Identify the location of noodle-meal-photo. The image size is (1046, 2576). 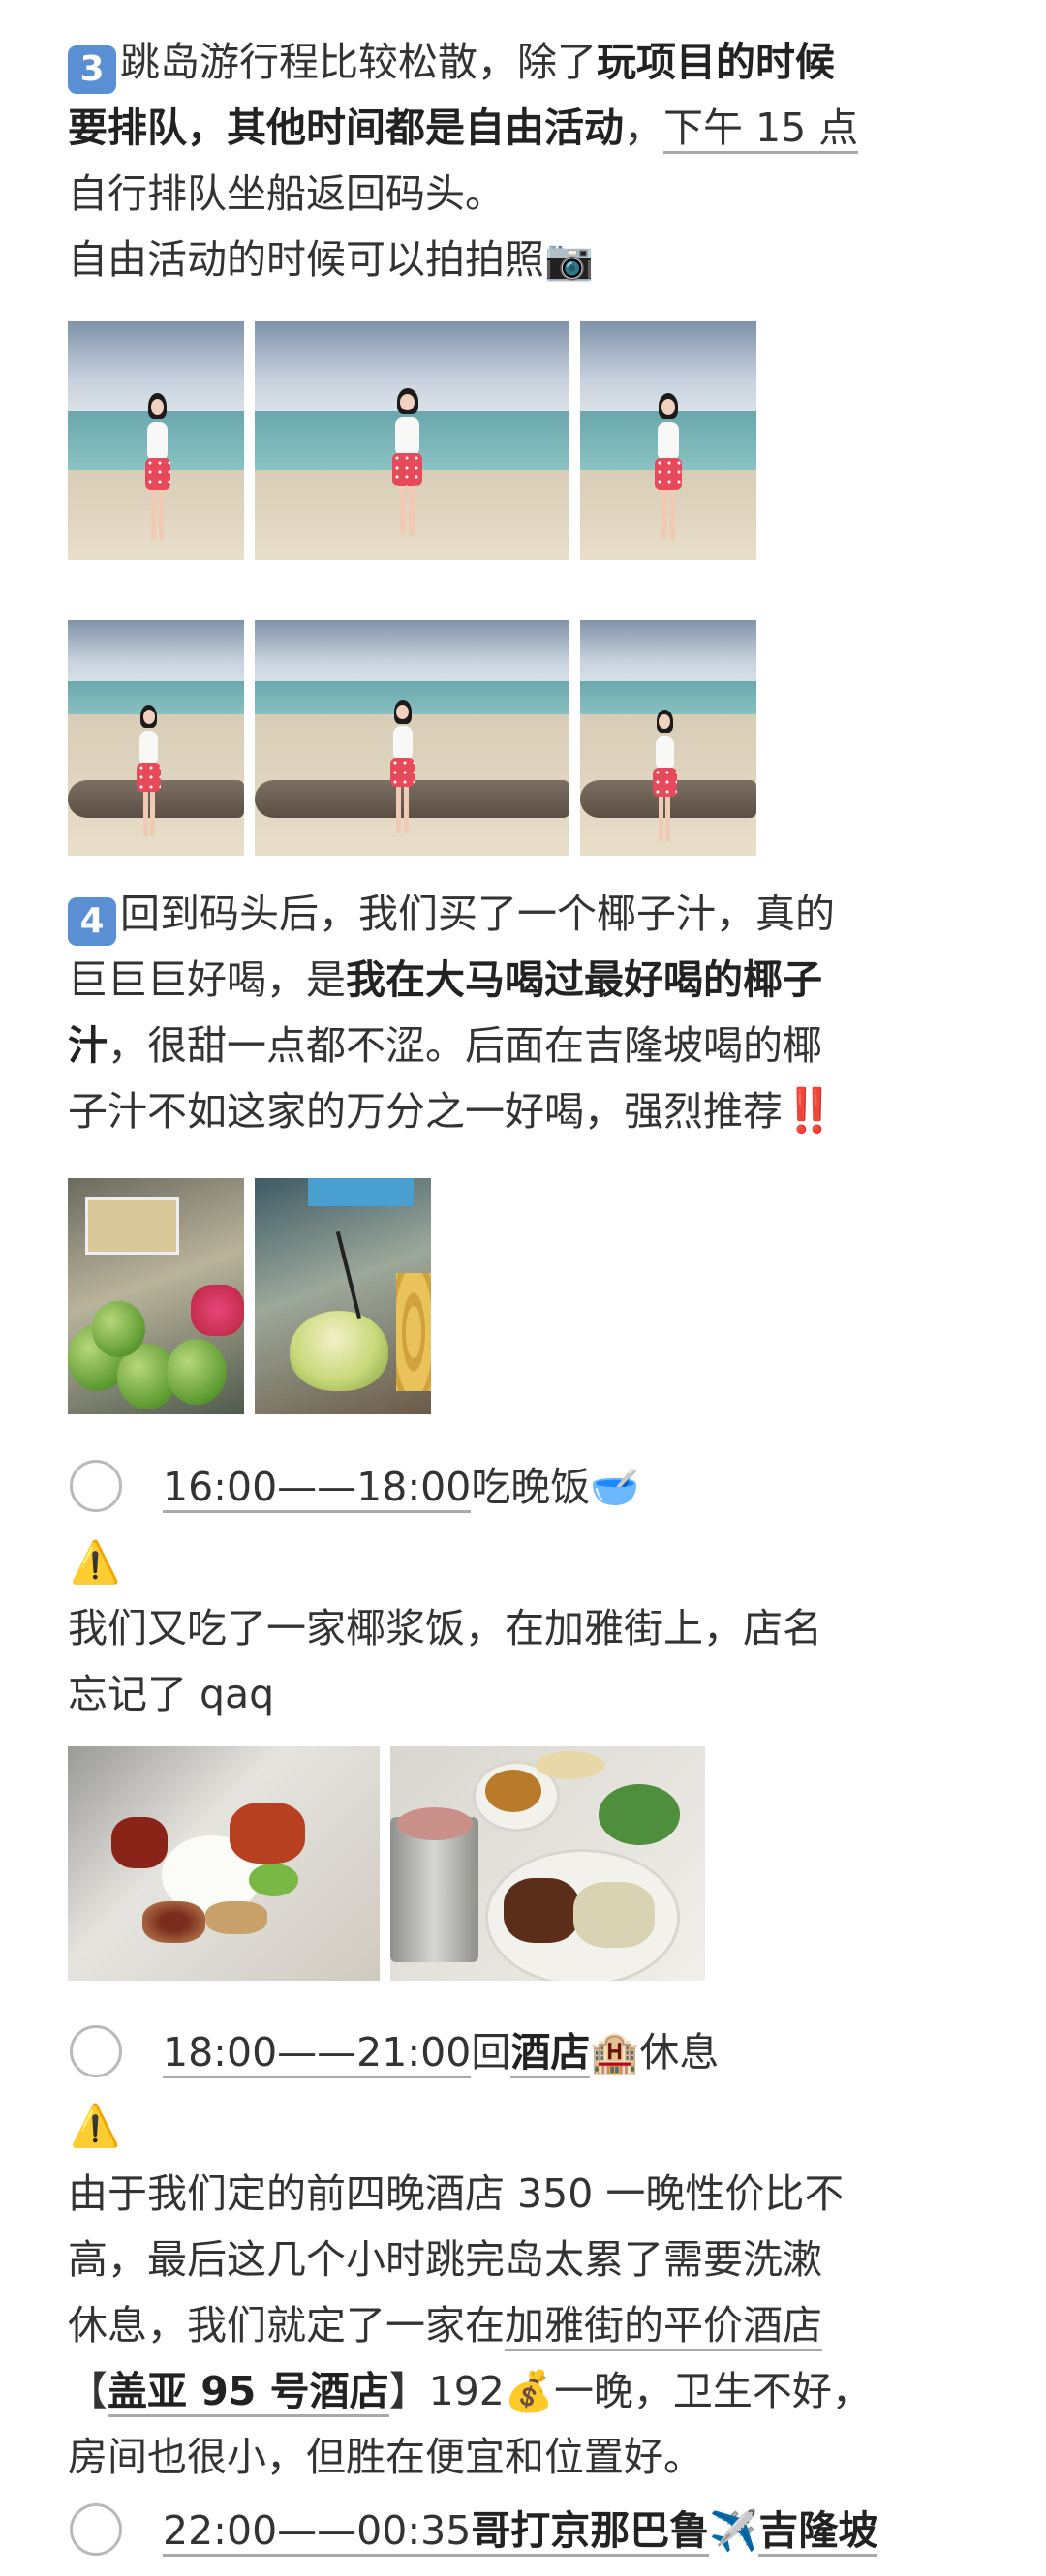
(547, 1863).